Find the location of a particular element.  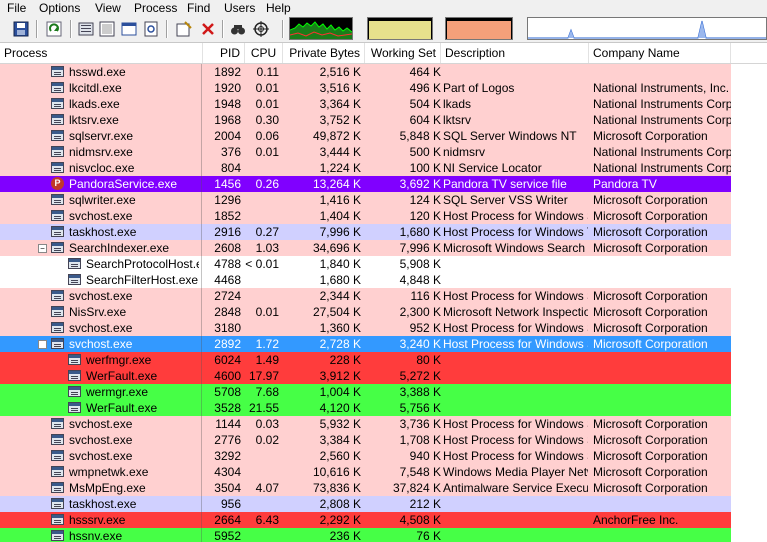

physical-memory-graph is located at coordinates (479, 28).